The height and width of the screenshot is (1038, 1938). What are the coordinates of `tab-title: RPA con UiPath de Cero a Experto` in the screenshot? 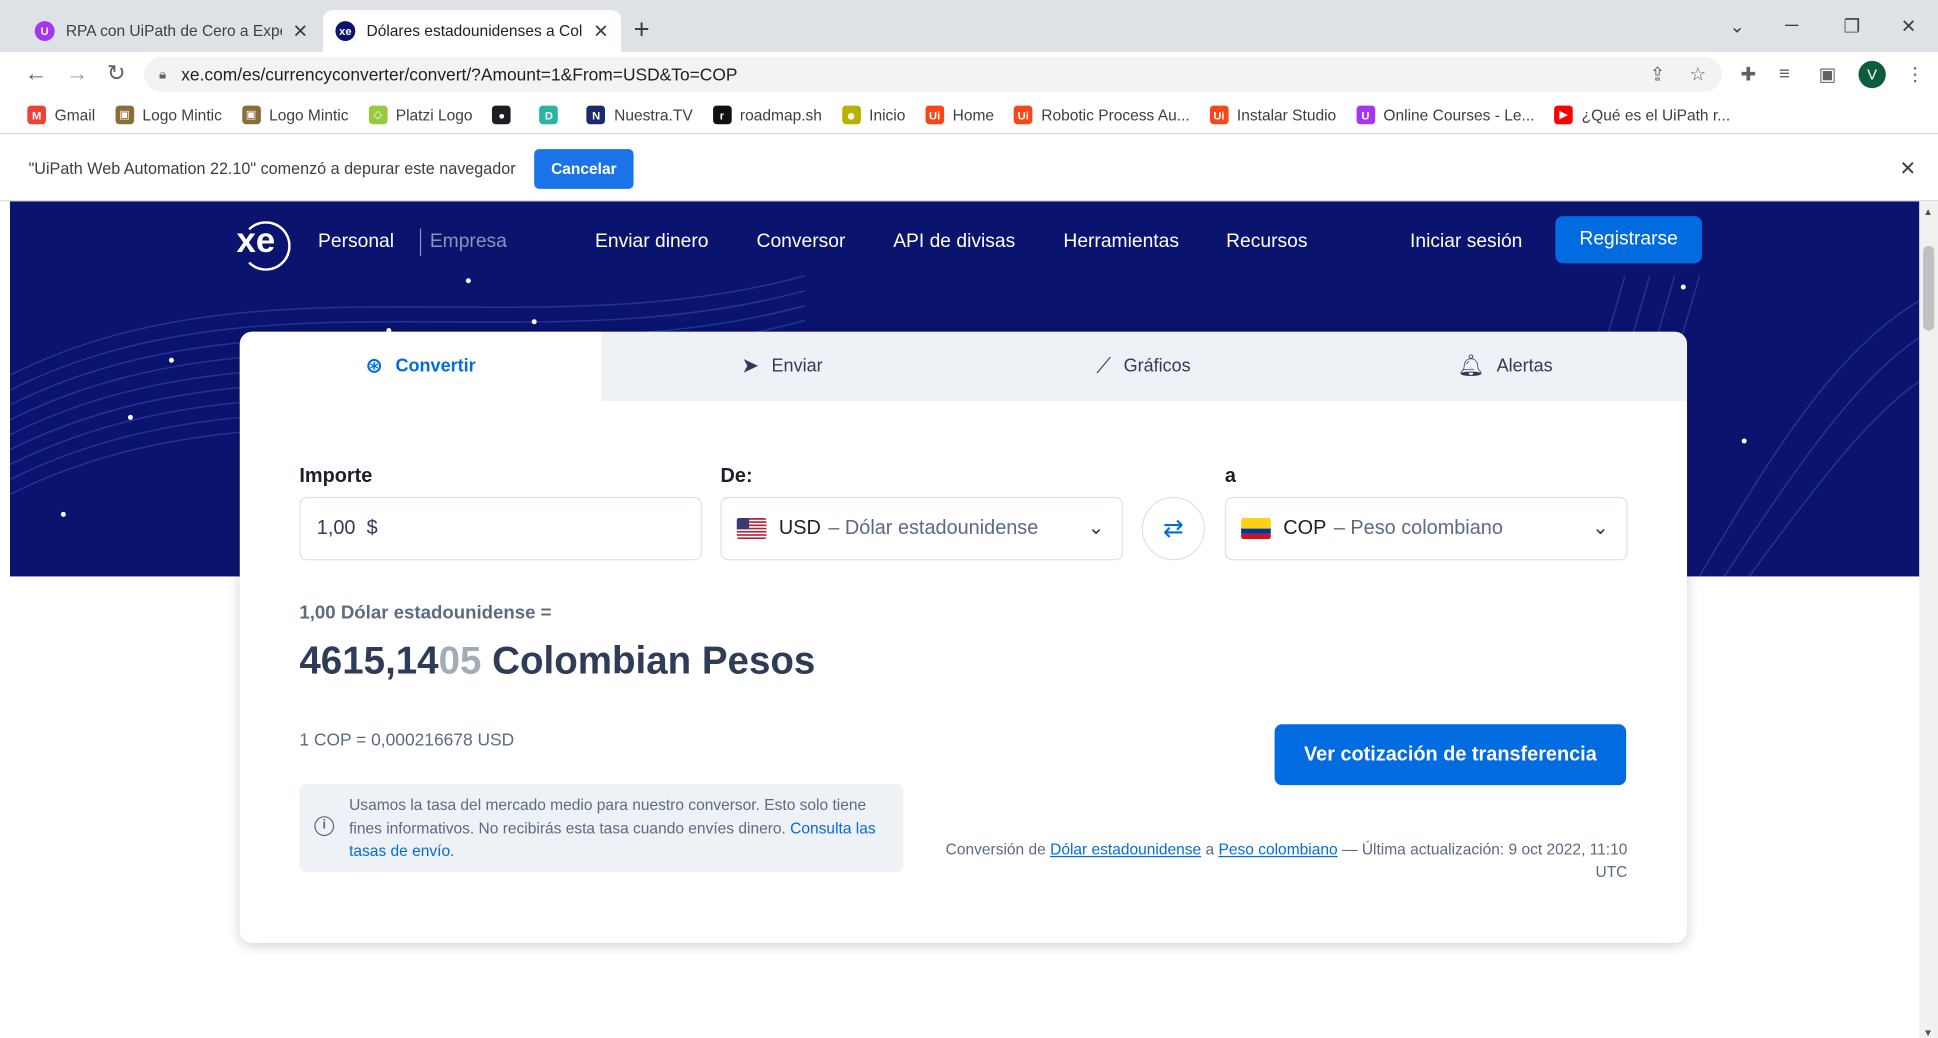 It's located at (174, 31).